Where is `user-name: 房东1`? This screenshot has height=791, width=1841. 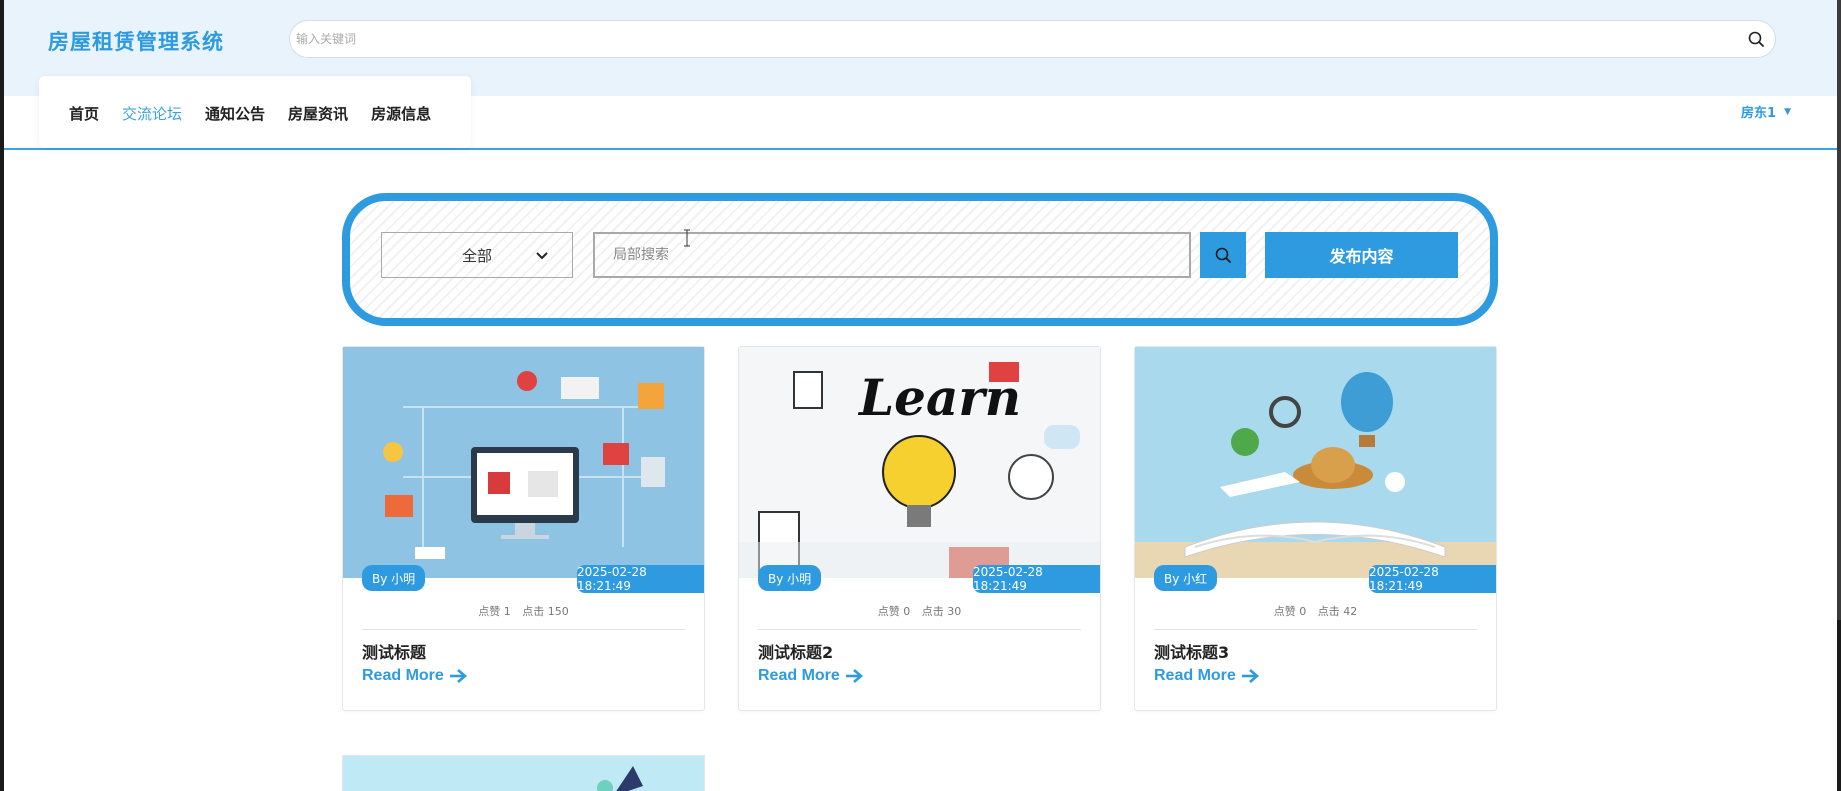 user-name: 房东1 is located at coordinates (1758, 111).